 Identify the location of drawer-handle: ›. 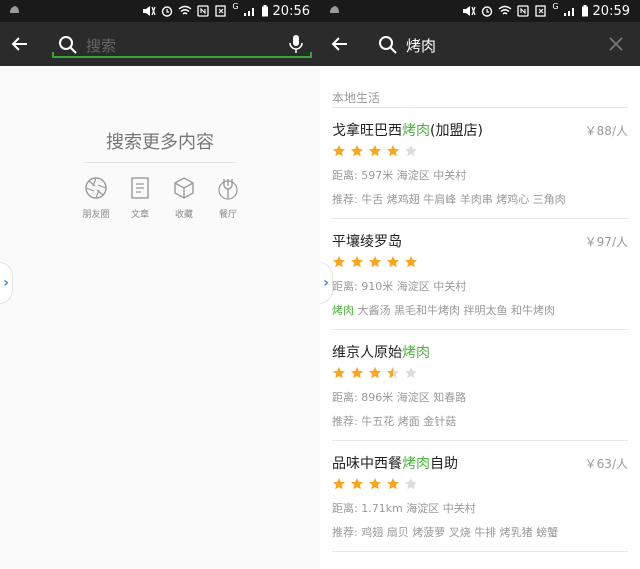
(6, 283).